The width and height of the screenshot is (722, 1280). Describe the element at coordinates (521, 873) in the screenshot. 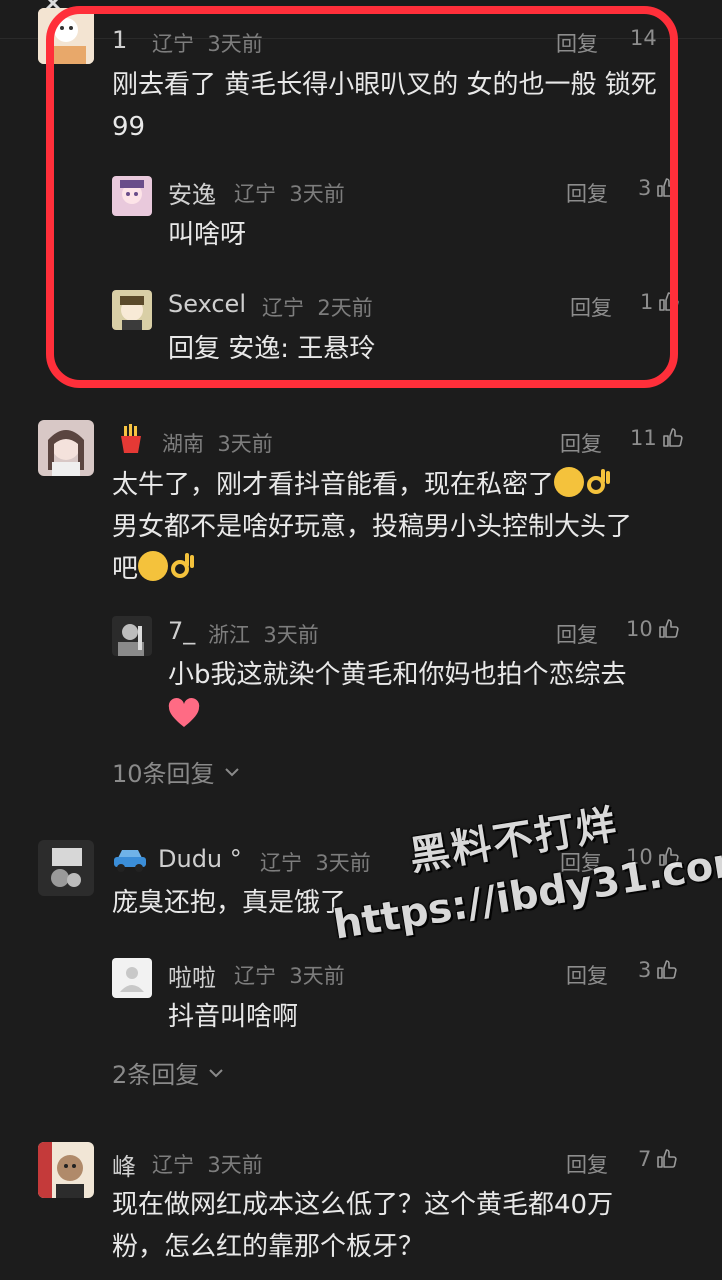

I see `watermark: 黑料不打烊 https://ibdy31.com` at that location.